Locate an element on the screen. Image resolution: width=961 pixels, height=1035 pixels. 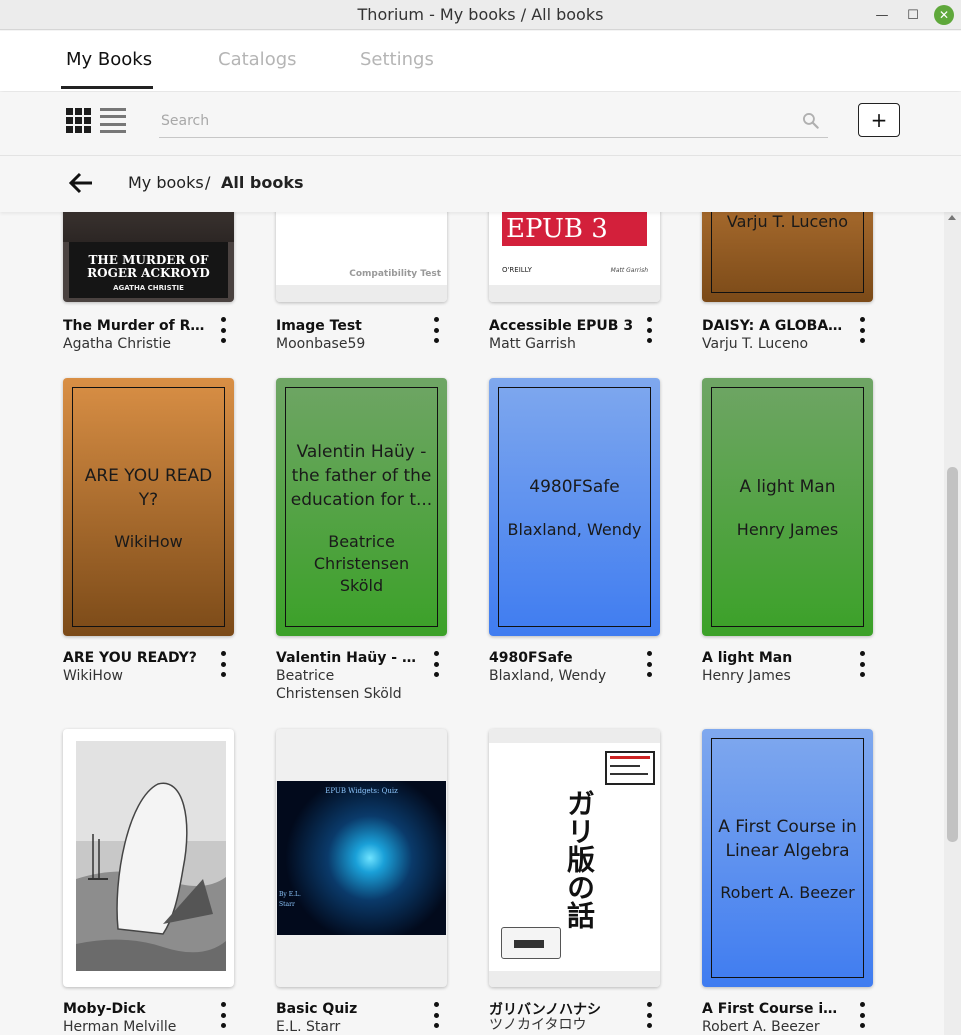
tab-catalogs: Catalogs is located at coordinates (257, 59).